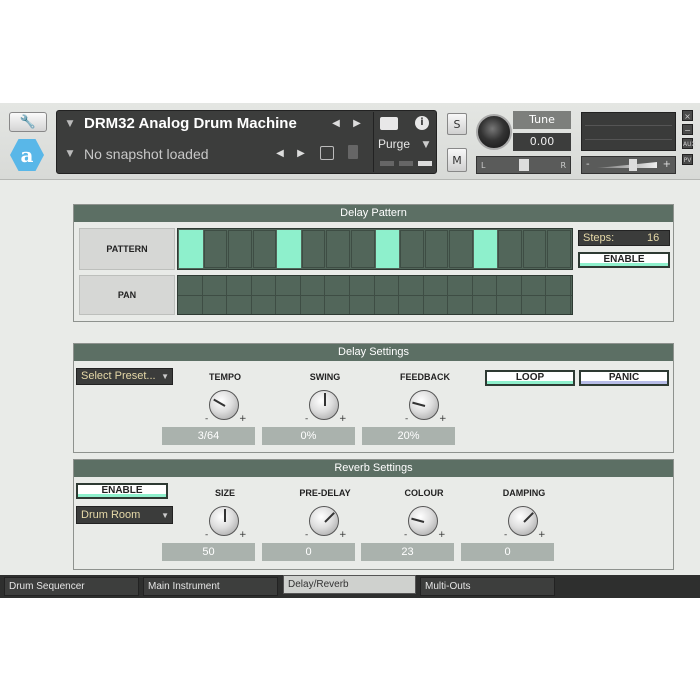  What do you see at coordinates (398, 144) in the screenshot?
I see `purge-menu: Purge` at bounding box center [398, 144].